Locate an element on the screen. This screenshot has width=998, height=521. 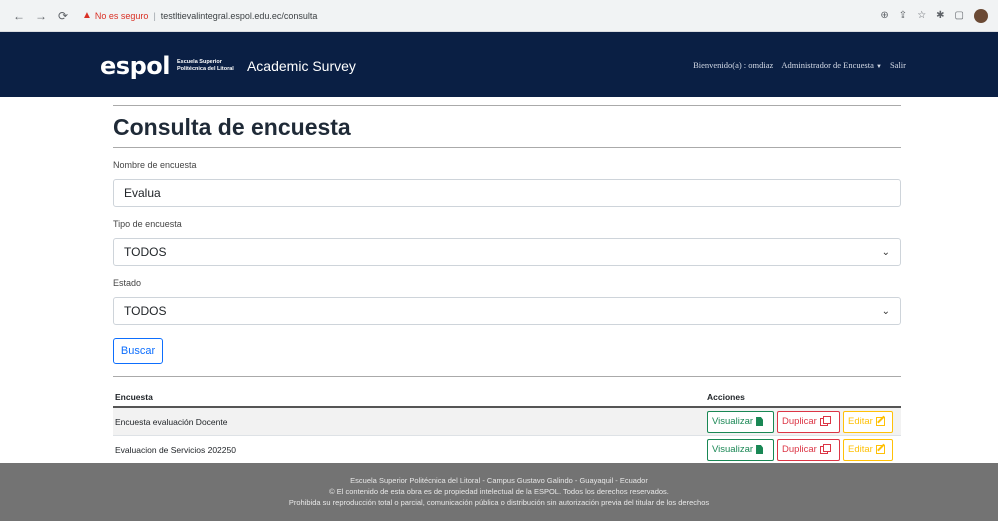
search-button: Buscar is located at coordinates (138, 351).